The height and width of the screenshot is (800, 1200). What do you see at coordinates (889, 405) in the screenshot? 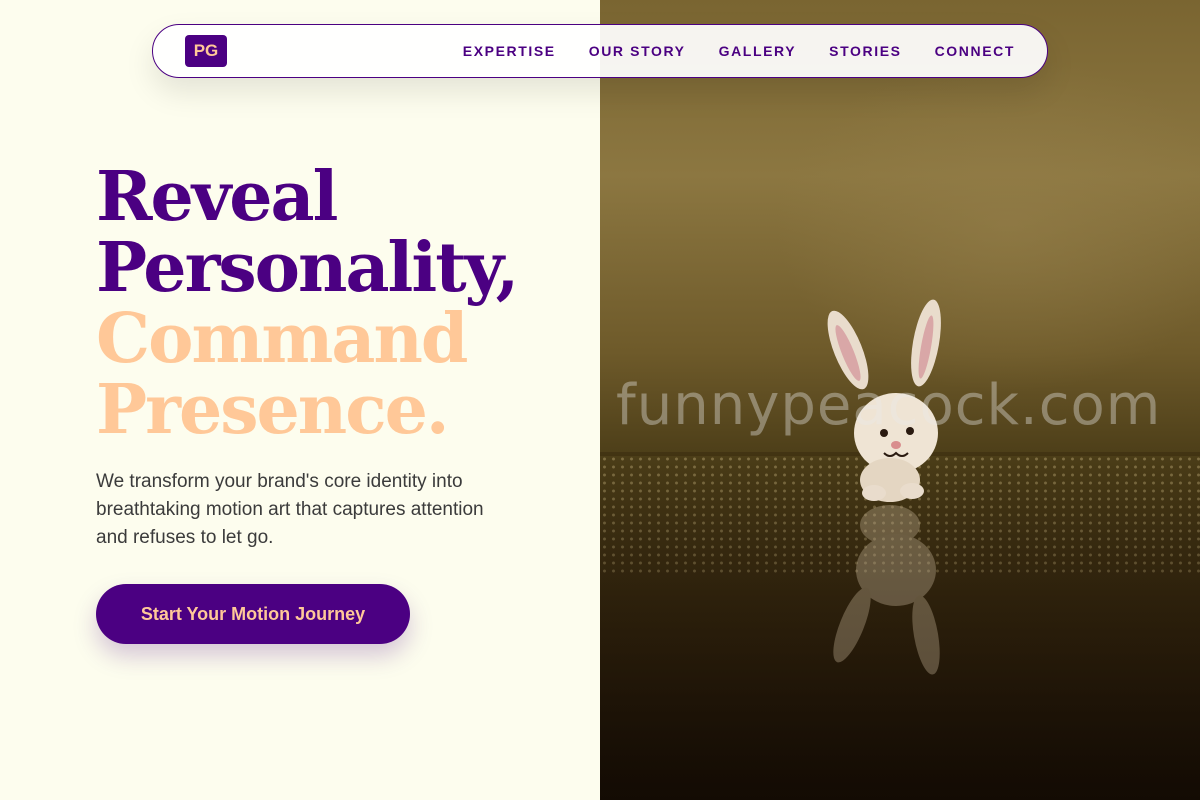
I see `watermark: funnypeacock.com` at bounding box center [889, 405].